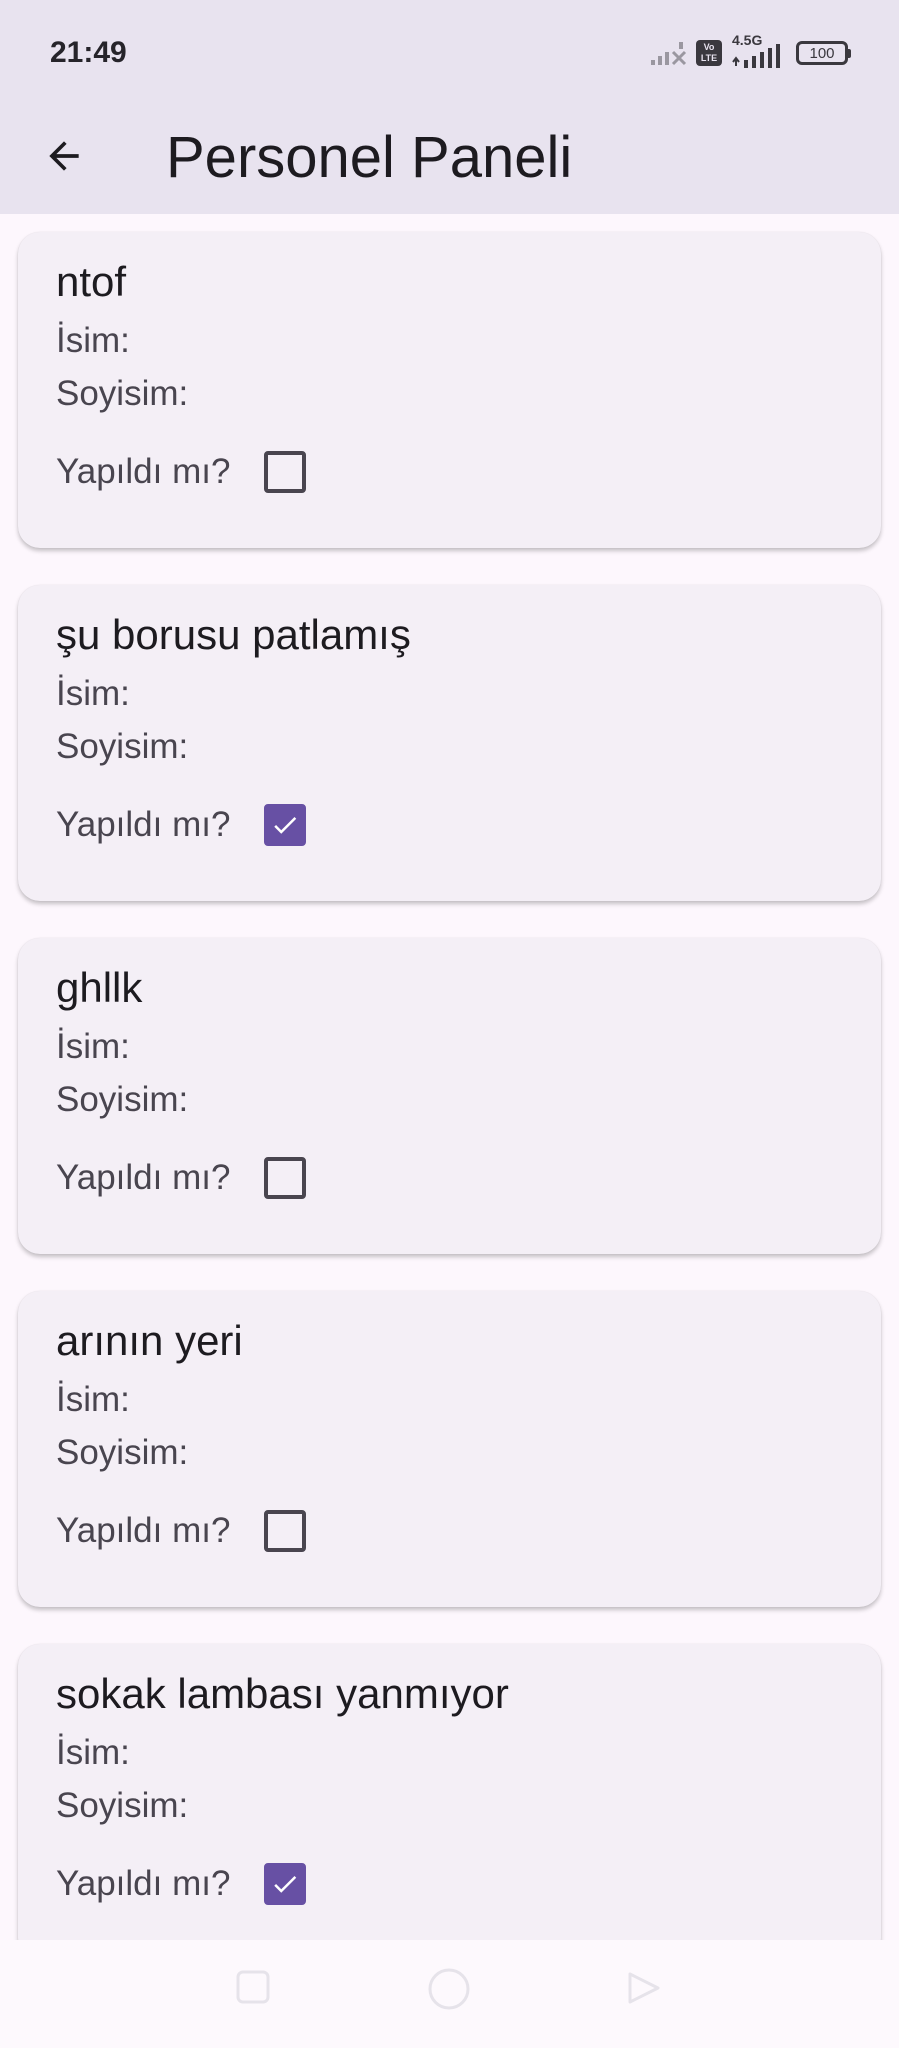  I want to click on volte-label: Vo LTE, so click(709, 52).